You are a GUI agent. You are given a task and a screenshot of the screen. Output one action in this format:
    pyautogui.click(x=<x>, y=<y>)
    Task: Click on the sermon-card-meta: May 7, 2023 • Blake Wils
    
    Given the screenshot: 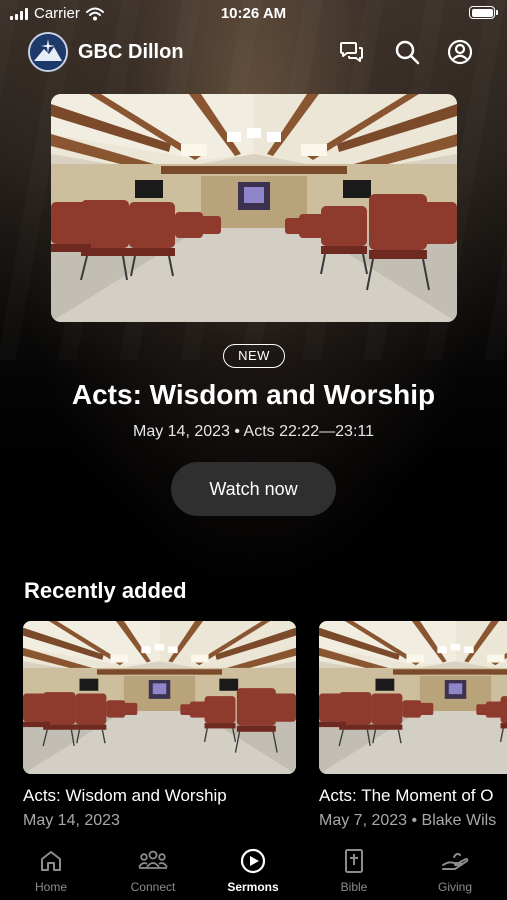 What is the action you would take?
    pyautogui.click(x=408, y=820)
    